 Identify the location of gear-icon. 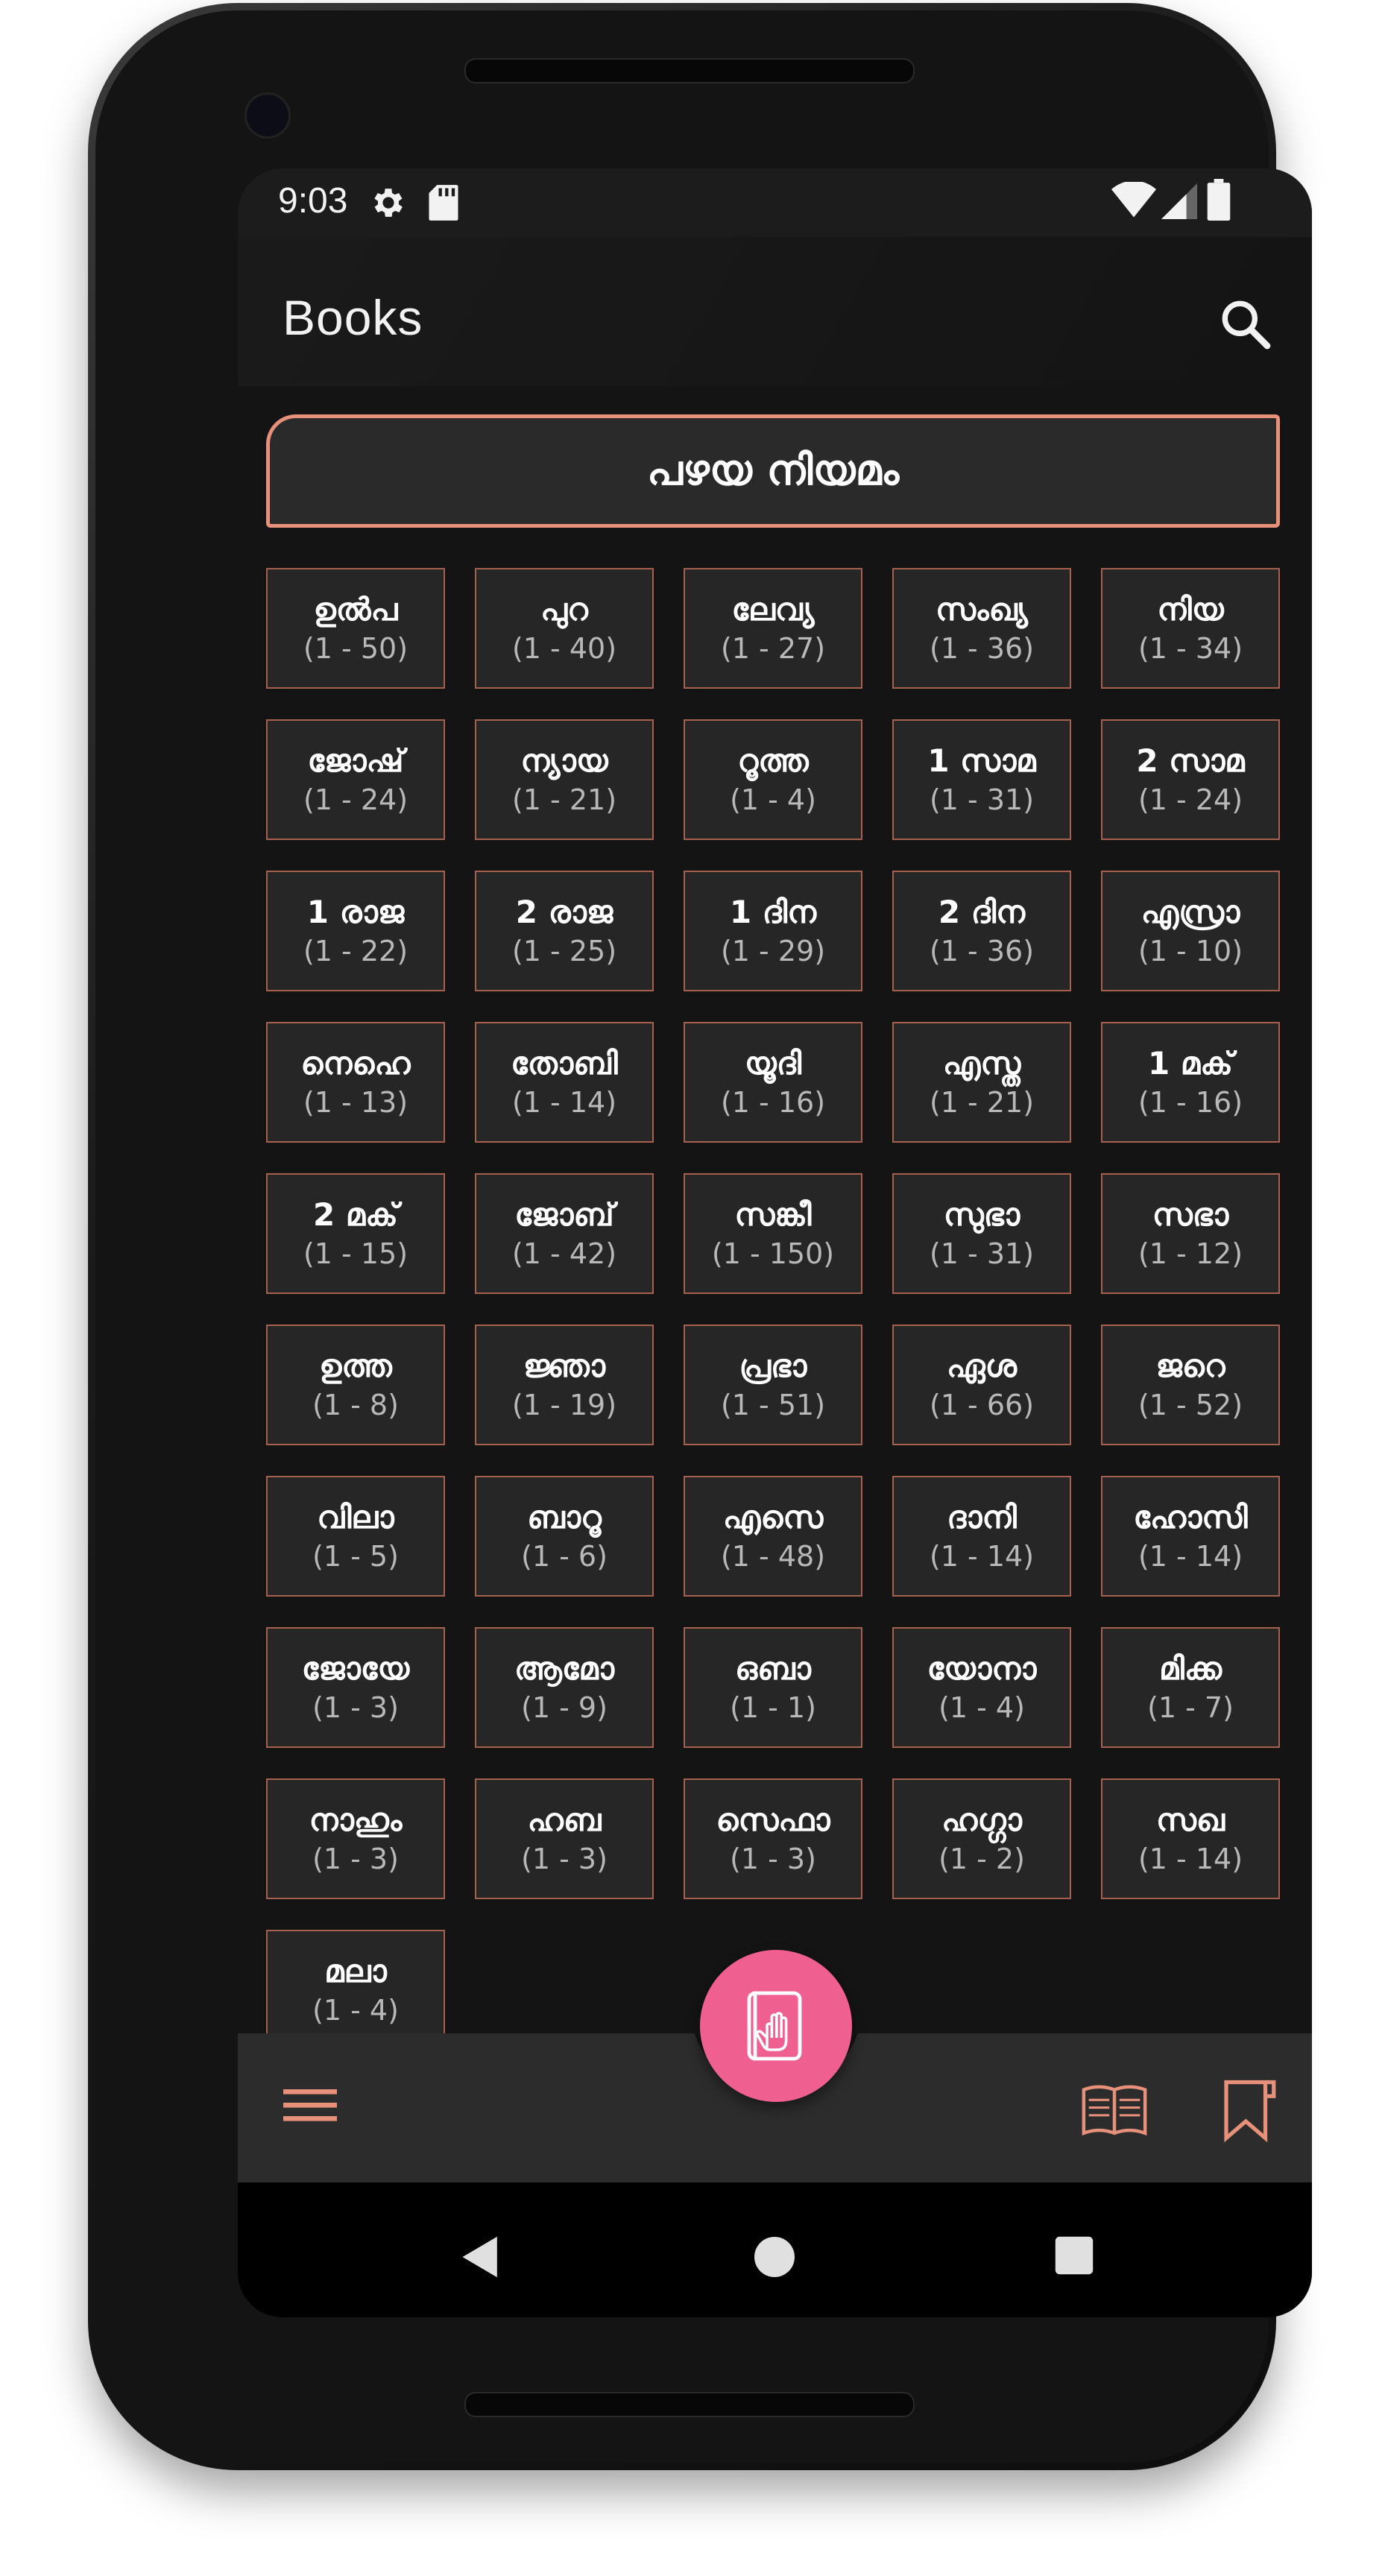
(388, 204).